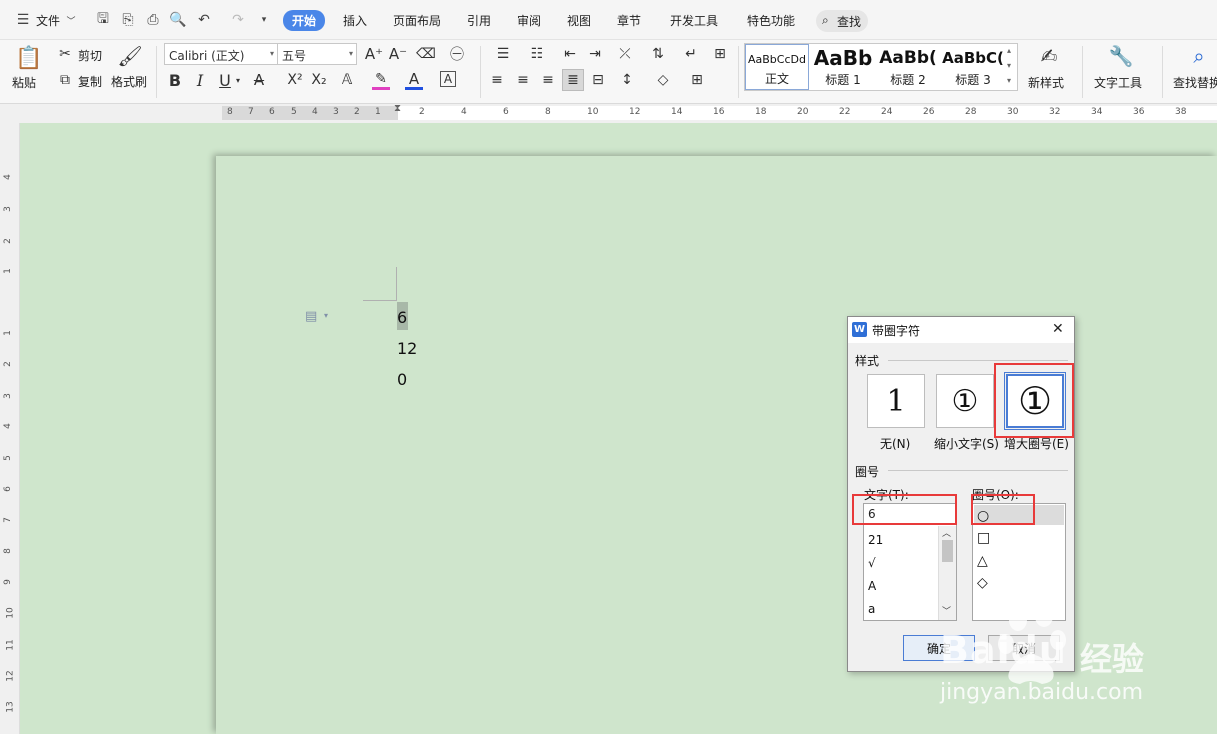  Describe the element at coordinates (965, 401) in the screenshot. I see `style-shrink-text-option: ①` at that location.